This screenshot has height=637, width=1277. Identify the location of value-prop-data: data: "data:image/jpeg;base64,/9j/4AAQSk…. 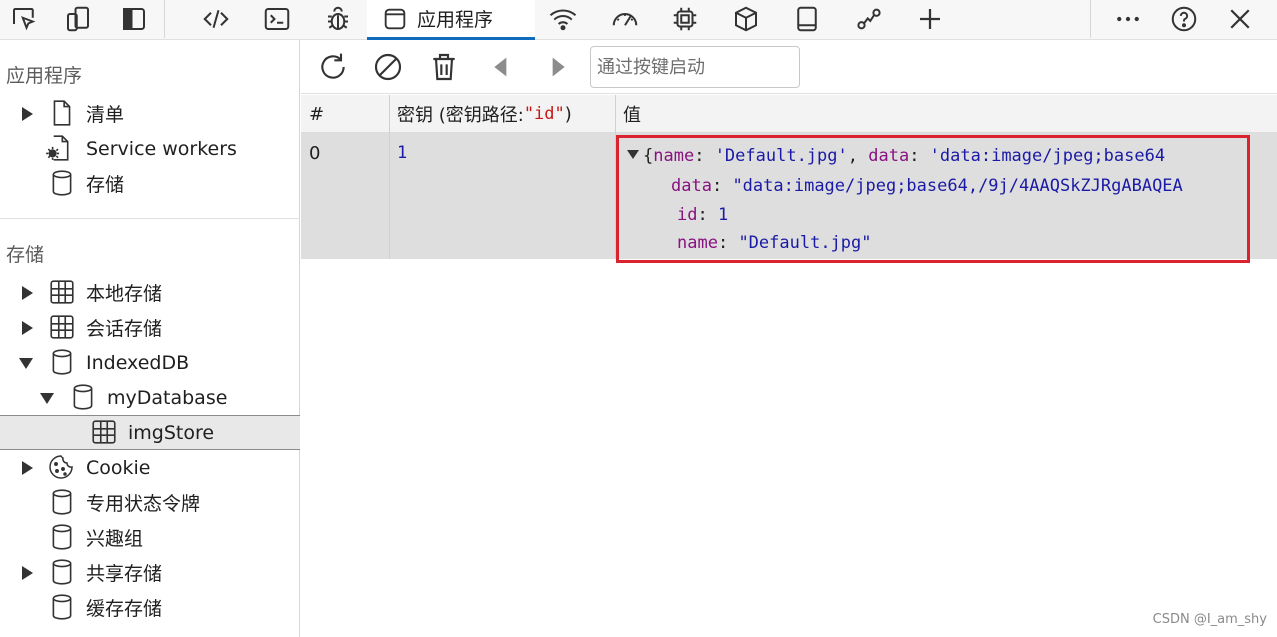
(927, 186).